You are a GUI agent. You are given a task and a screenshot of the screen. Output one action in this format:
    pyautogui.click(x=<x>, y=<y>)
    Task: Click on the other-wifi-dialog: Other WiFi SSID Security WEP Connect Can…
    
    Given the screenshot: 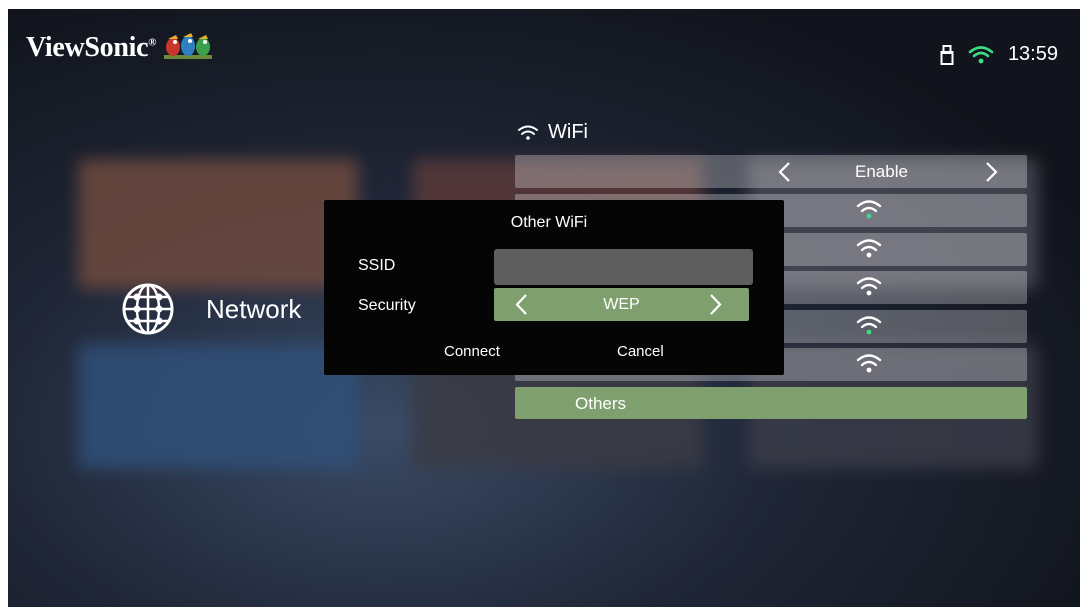 What is the action you would take?
    pyautogui.click(x=554, y=287)
    